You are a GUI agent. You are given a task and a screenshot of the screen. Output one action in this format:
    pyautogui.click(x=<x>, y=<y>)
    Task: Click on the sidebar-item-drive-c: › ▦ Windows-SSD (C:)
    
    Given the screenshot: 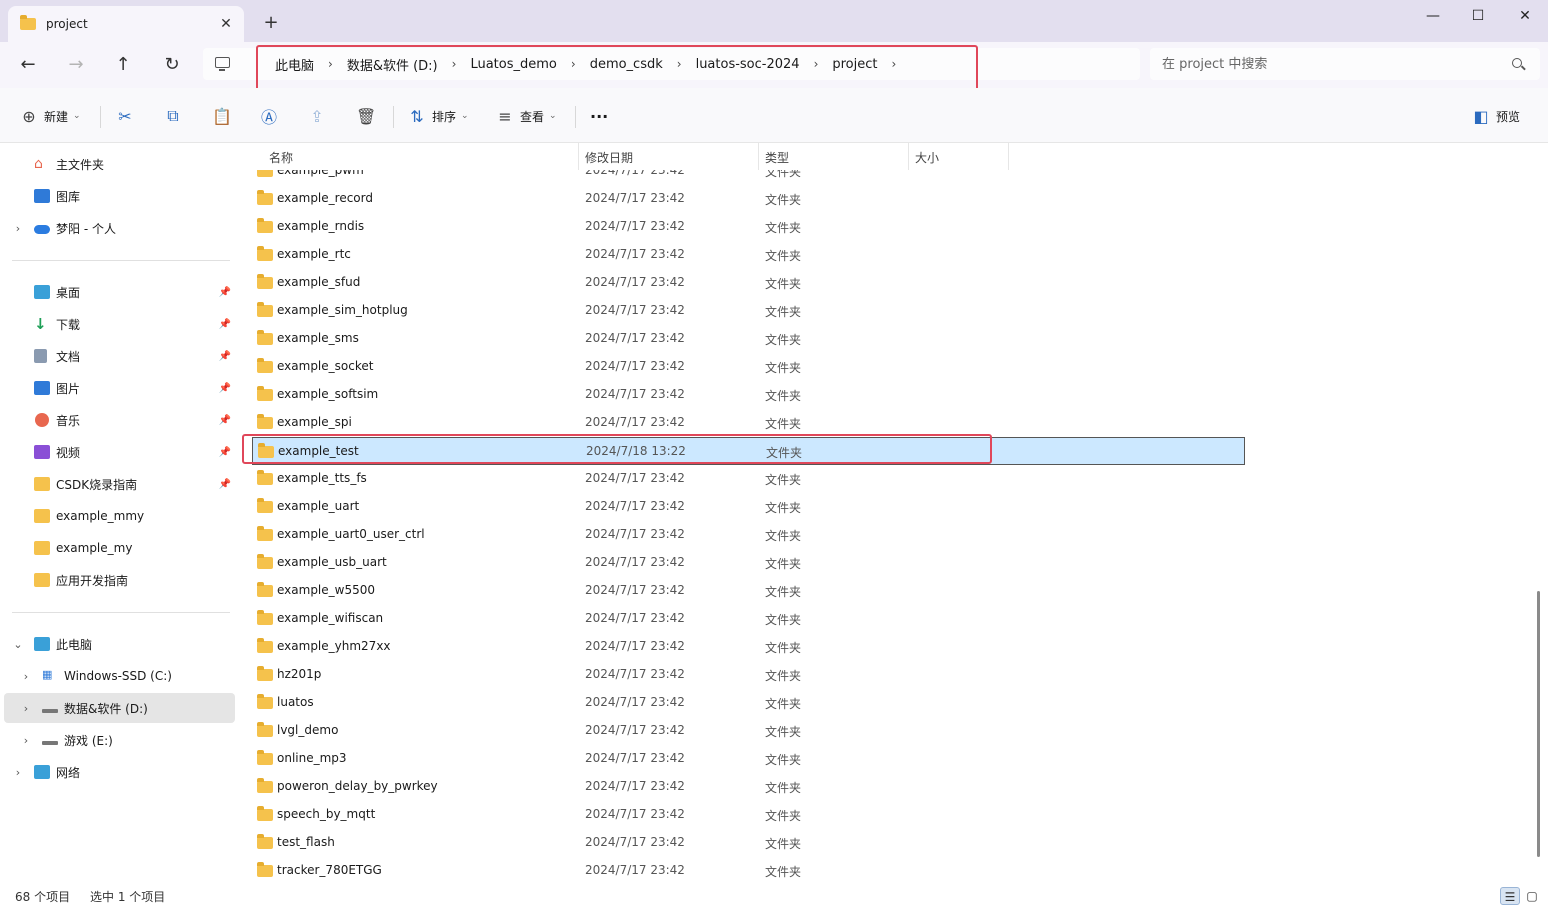 What is the action you would take?
    pyautogui.click(x=119, y=676)
    